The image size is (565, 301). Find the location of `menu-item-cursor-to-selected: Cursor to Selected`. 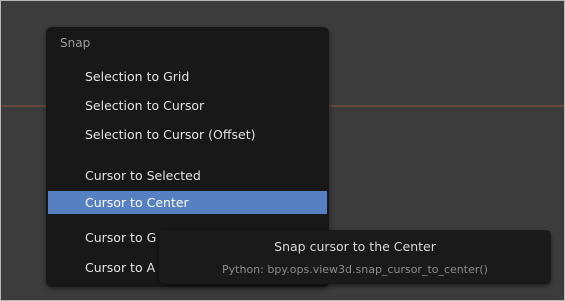

menu-item-cursor-to-selected: Cursor to Selected is located at coordinates (187, 175).